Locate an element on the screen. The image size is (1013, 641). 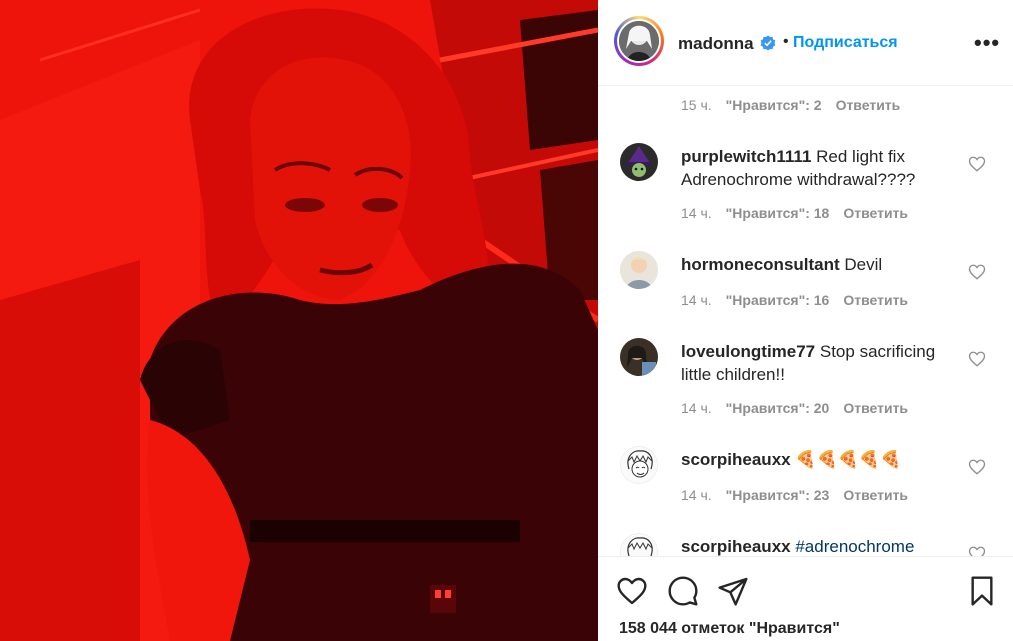
comment-meta: 14 ч. "Нравится": 23 Ответить is located at coordinates (794, 495).